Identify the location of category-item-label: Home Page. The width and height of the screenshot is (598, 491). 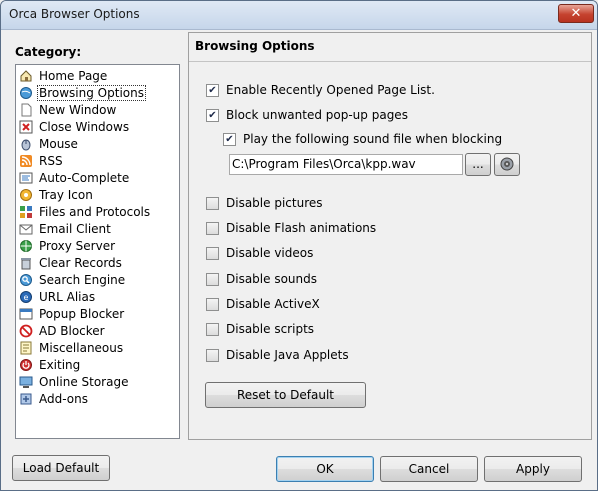
(73, 76).